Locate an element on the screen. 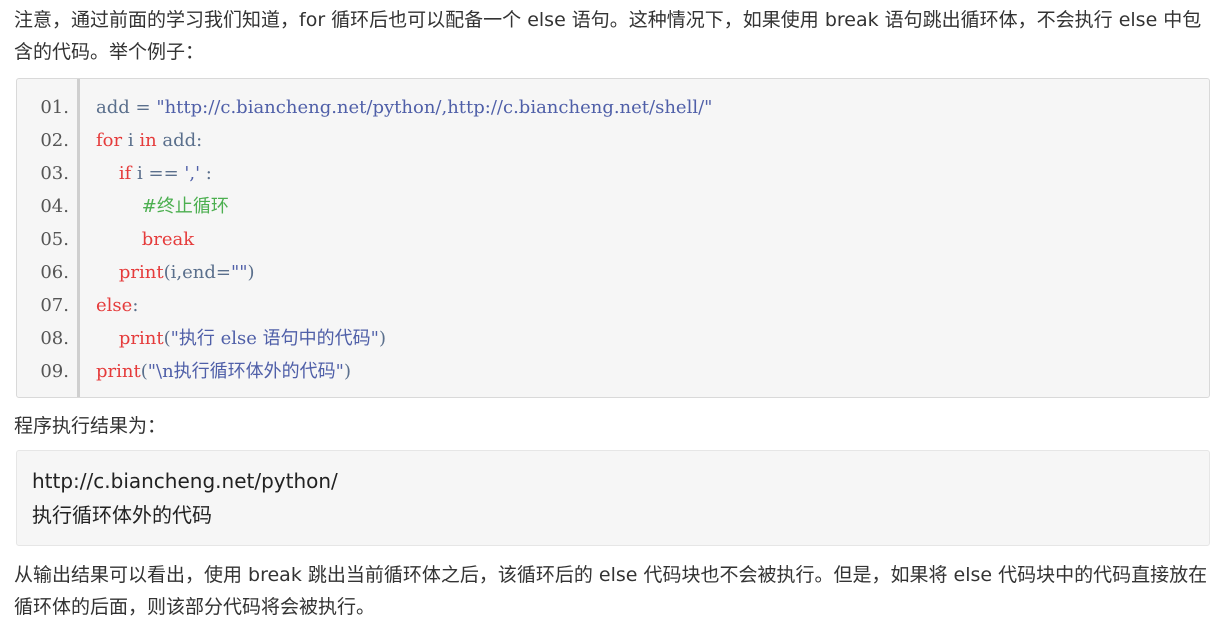 The image size is (1224, 628). code-line: 02. for i in add: is located at coordinates (607, 140).